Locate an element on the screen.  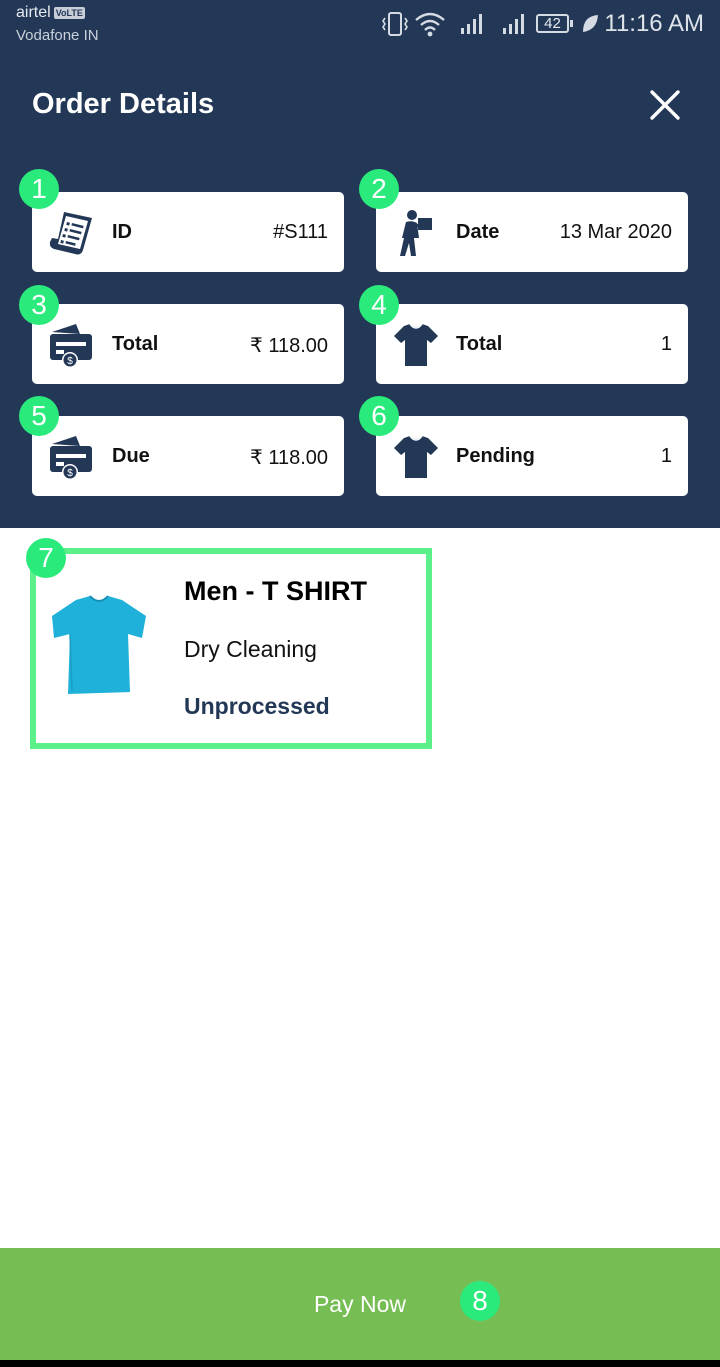
step-badge: 2 is located at coordinates (379, 189).